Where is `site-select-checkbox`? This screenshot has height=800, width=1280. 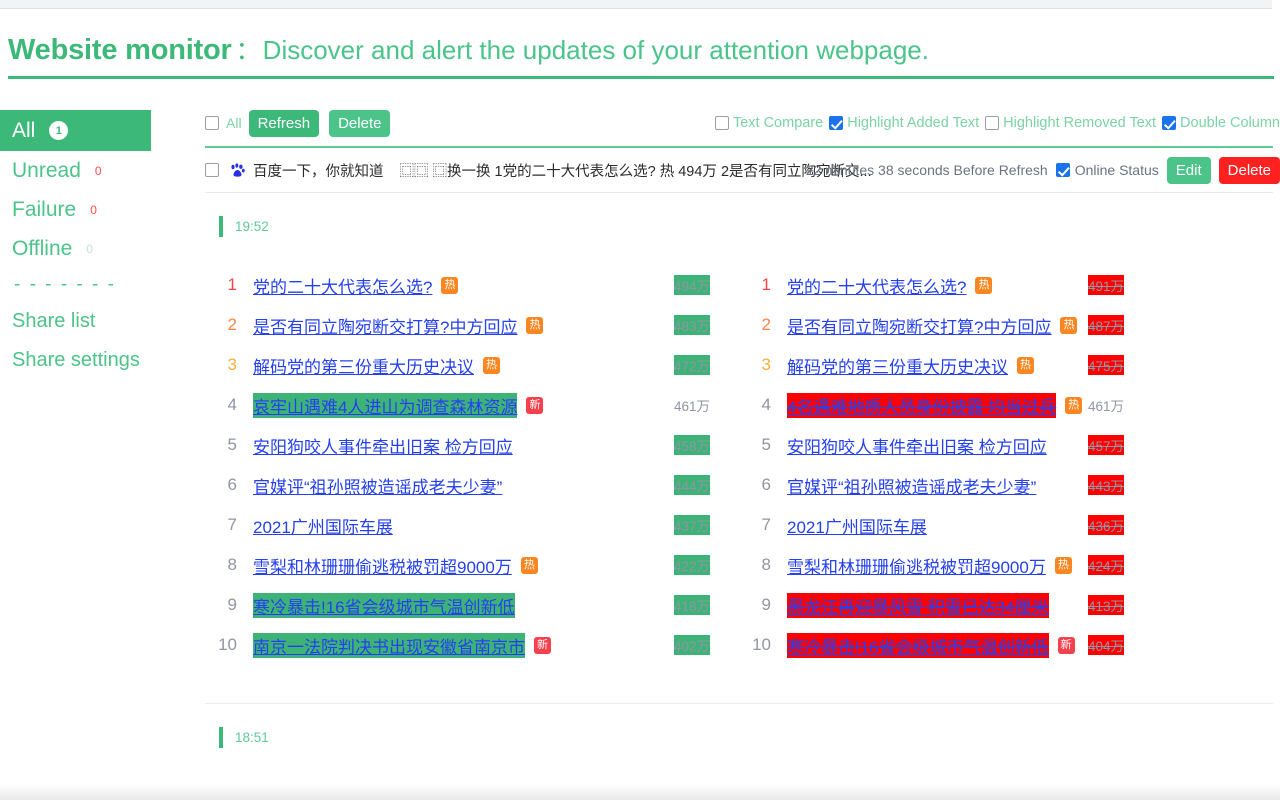 site-select-checkbox is located at coordinates (212, 170).